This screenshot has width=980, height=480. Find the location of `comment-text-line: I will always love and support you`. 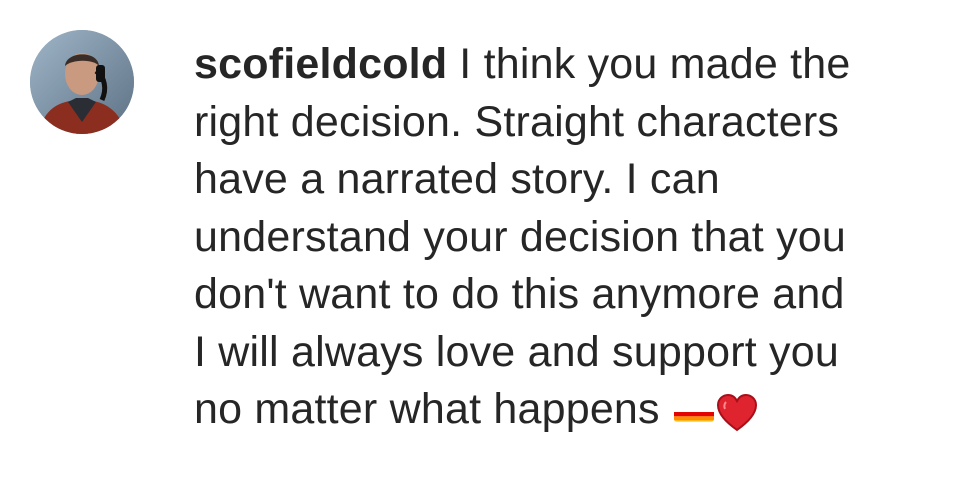

comment-text-line: I will always love and support you is located at coordinates (516, 351).